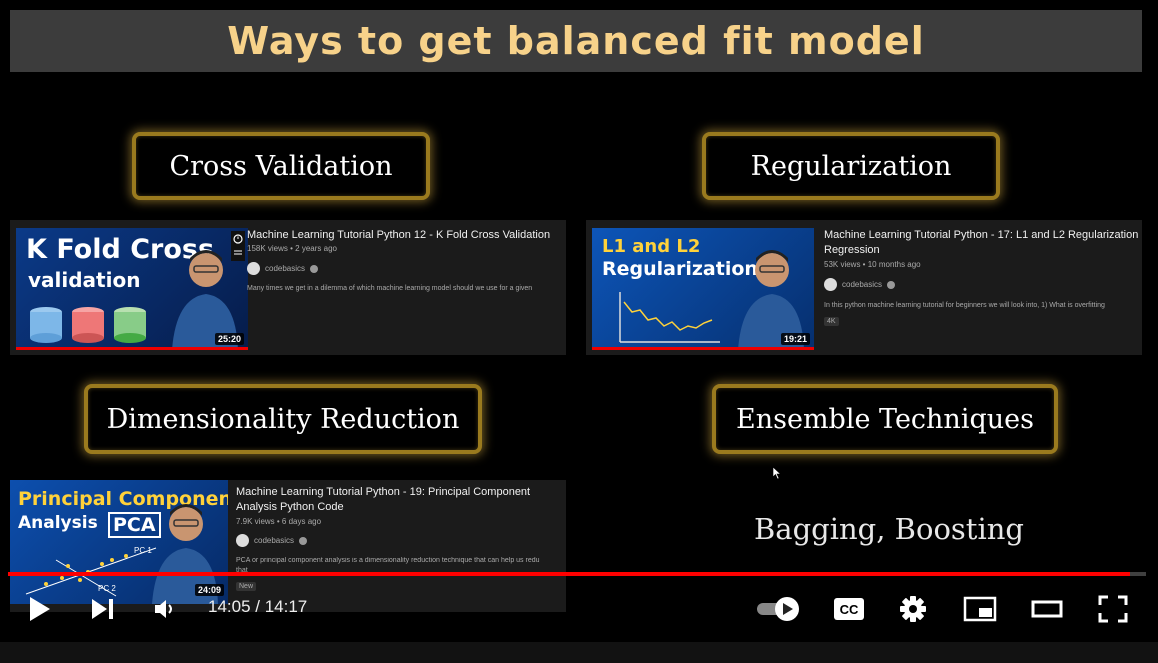 This screenshot has width=1158, height=663. What do you see at coordinates (84, 280) in the screenshot?
I see `thumbnail-subtitle: validation` at bounding box center [84, 280].